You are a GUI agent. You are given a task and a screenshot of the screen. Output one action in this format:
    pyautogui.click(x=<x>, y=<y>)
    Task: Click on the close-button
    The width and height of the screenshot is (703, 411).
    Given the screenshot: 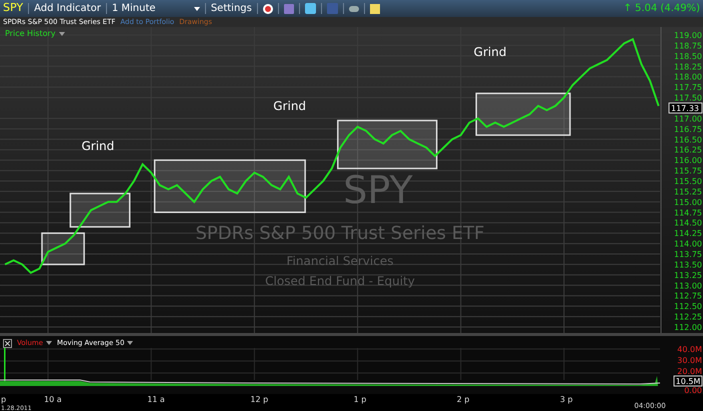 What is the action you would take?
    pyautogui.click(x=7, y=343)
    